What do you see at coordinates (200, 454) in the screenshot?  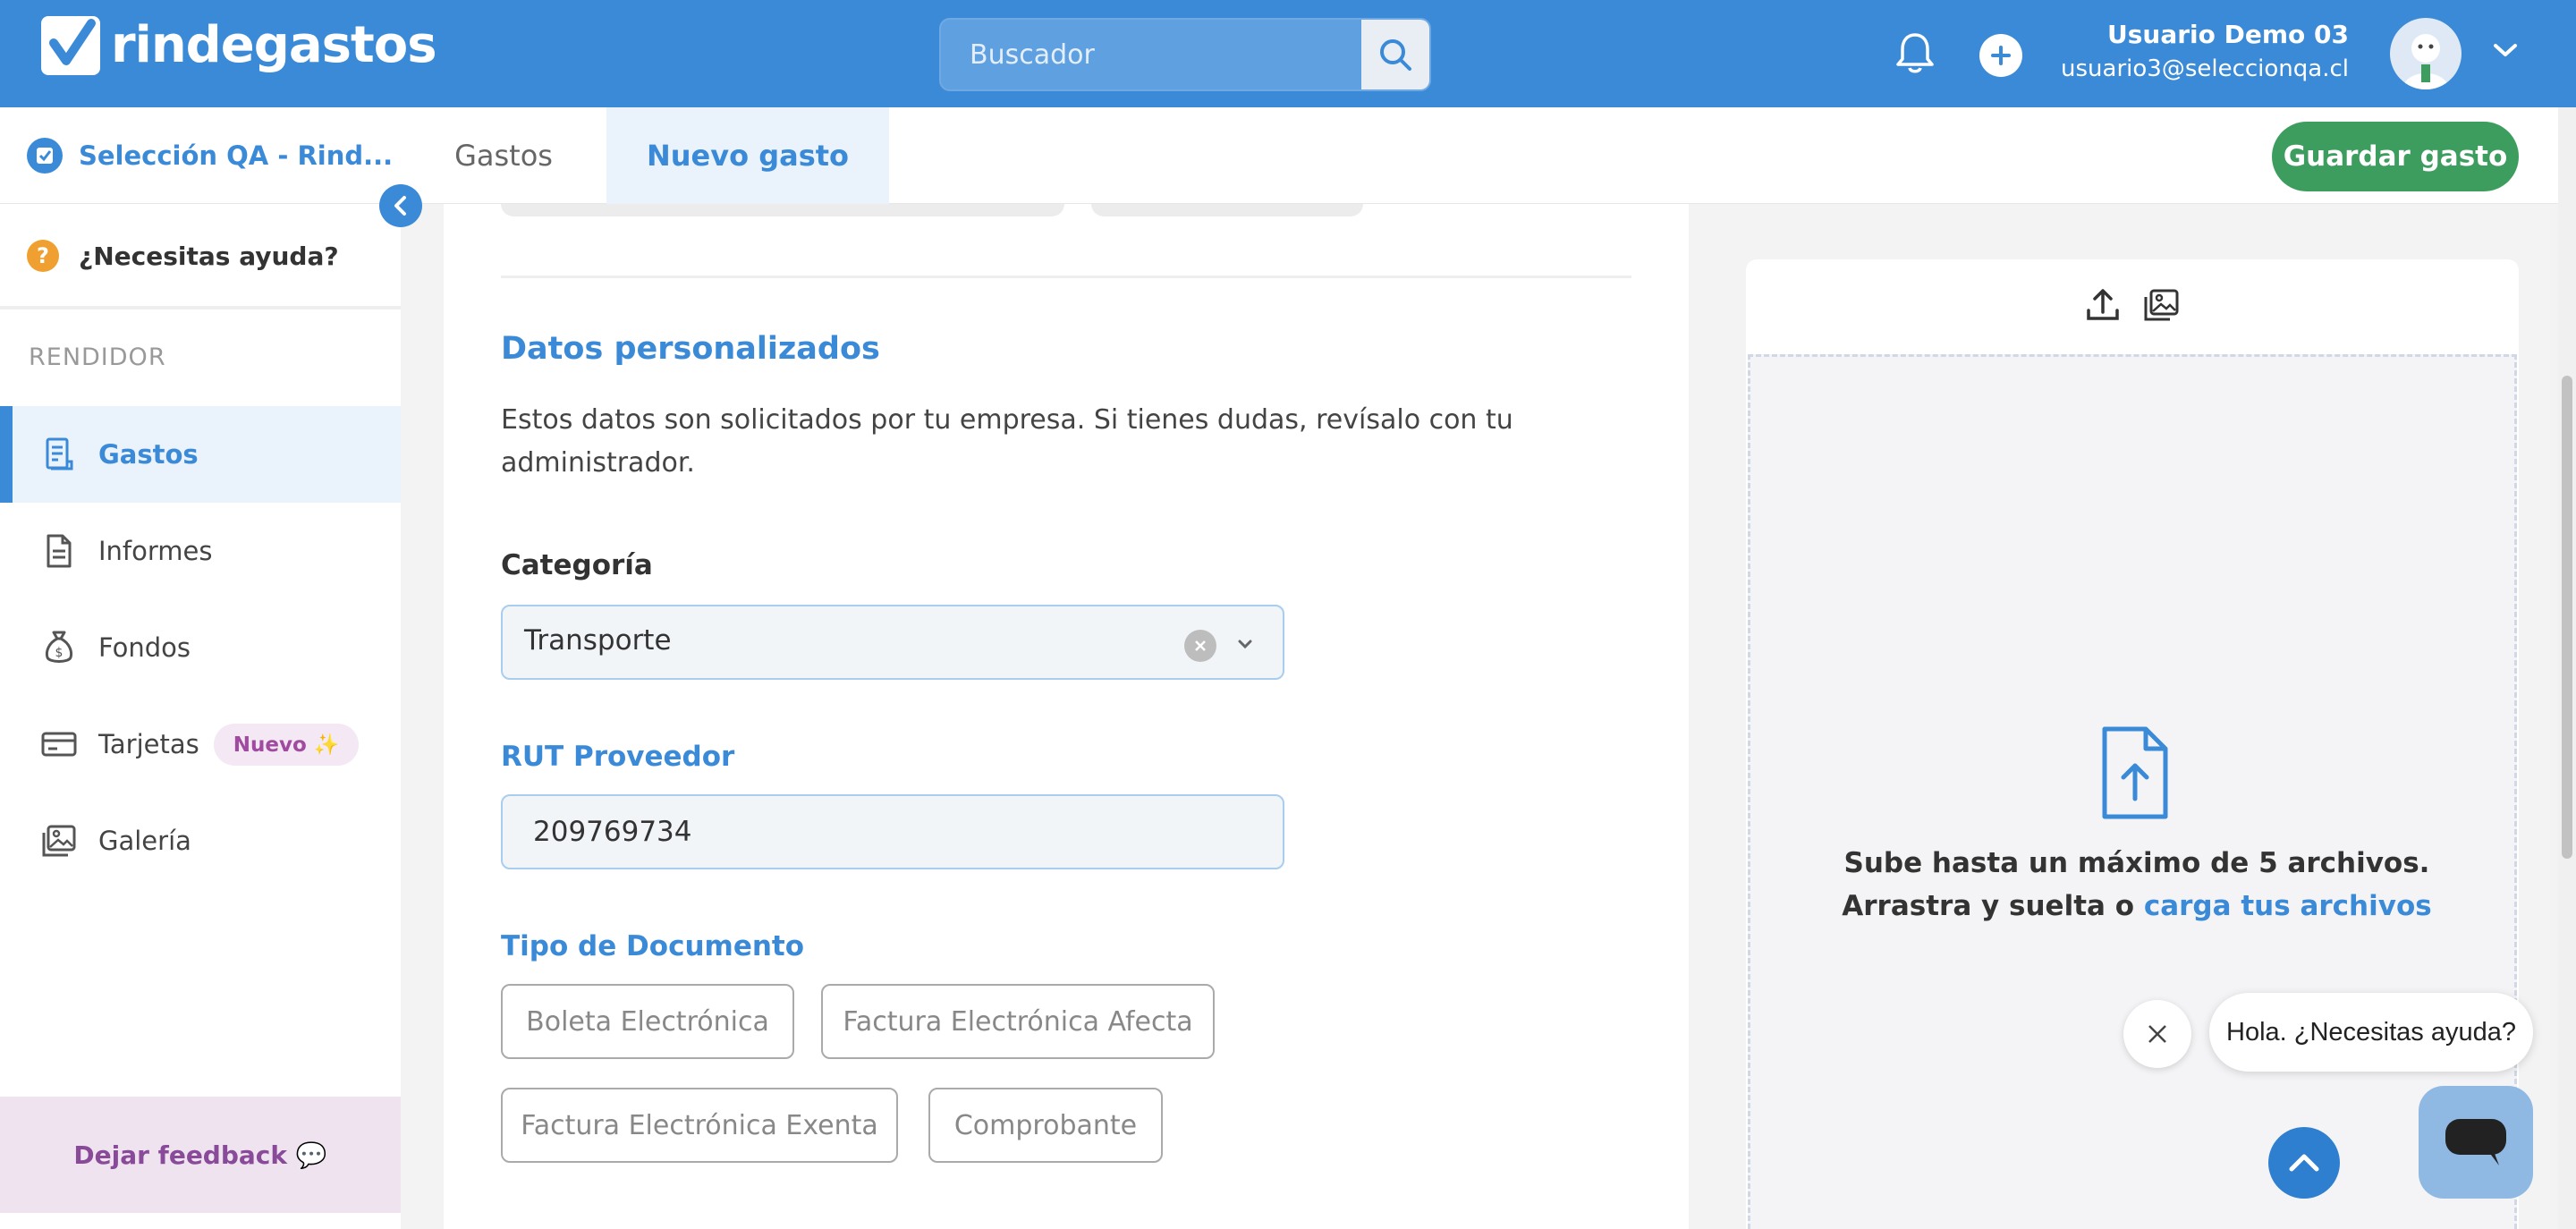 I see `sidebar-item-gastos: Gastos` at bounding box center [200, 454].